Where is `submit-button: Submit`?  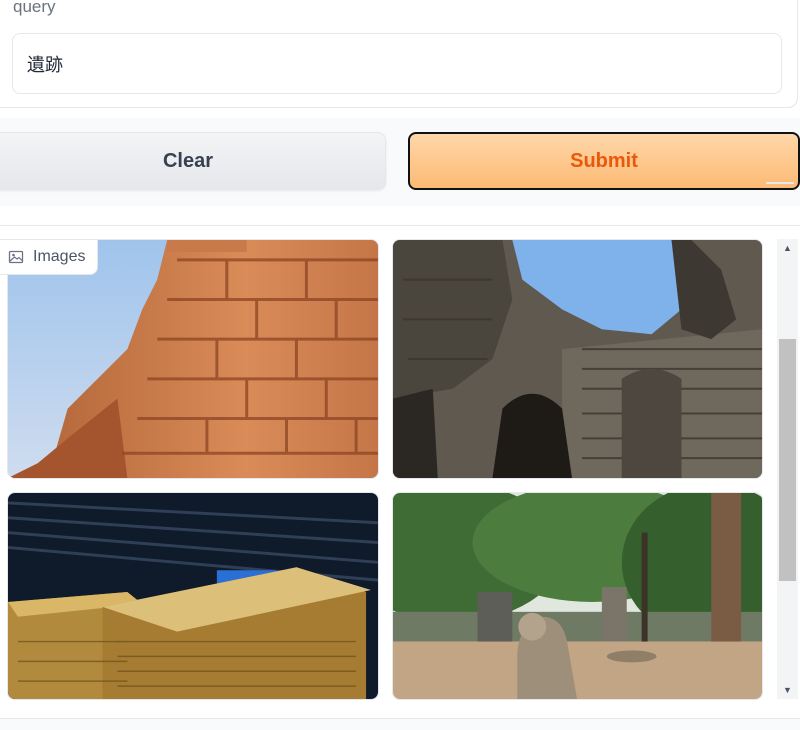
submit-button: Submit is located at coordinates (604, 161).